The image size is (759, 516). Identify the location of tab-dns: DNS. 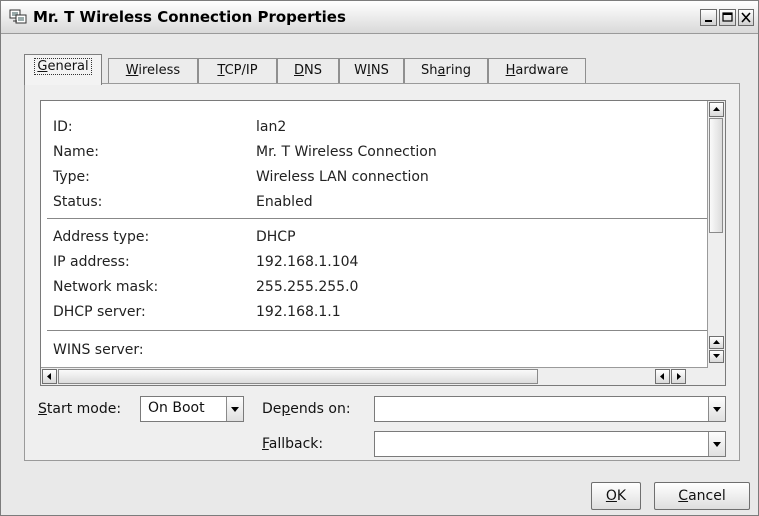
(308, 71).